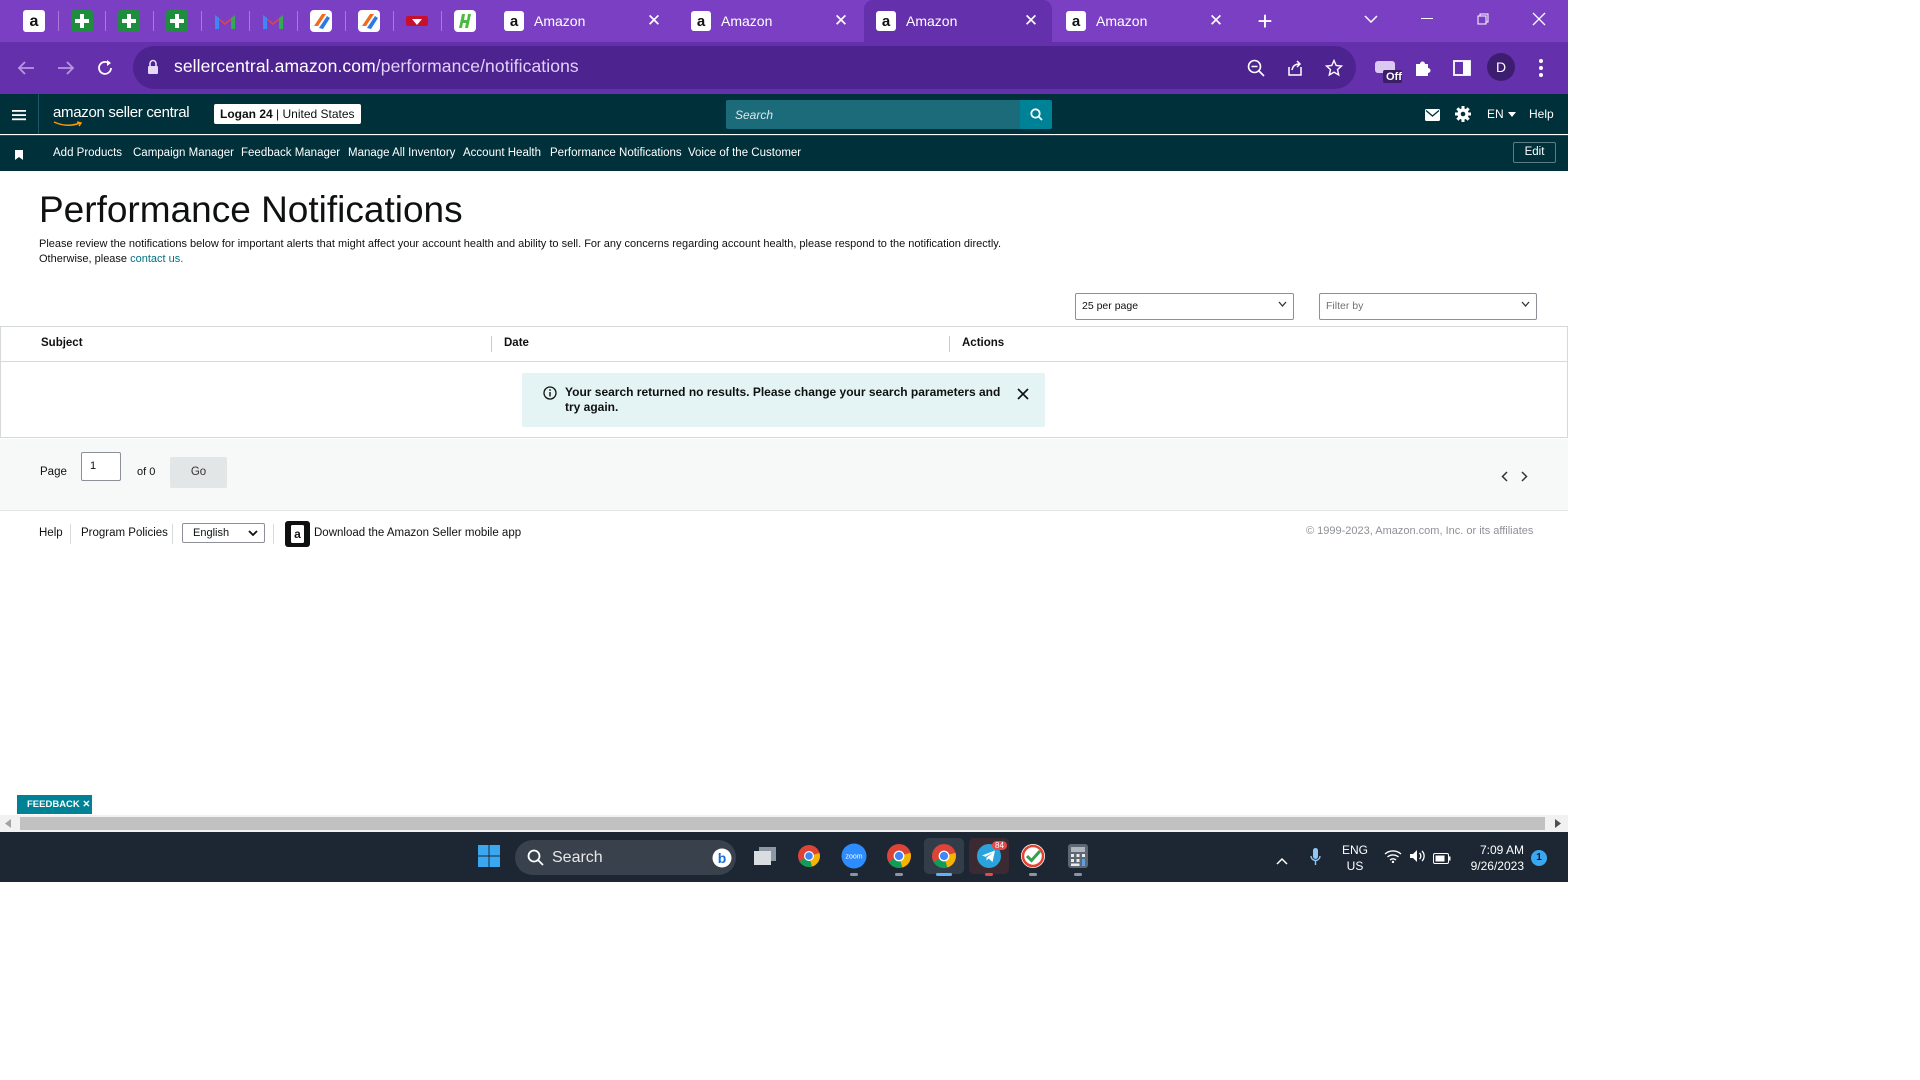  I want to click on chrome-profile-icon, so click(899, 856).